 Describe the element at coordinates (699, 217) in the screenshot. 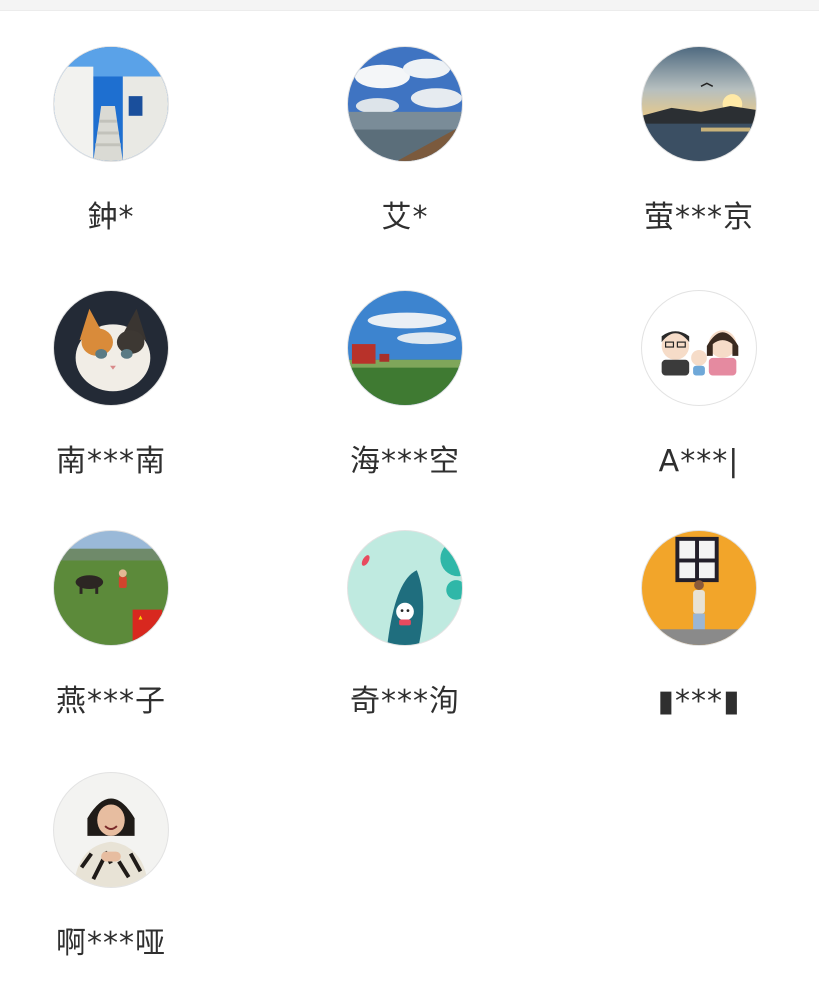

I see `member-name: 萤***京` at that location.